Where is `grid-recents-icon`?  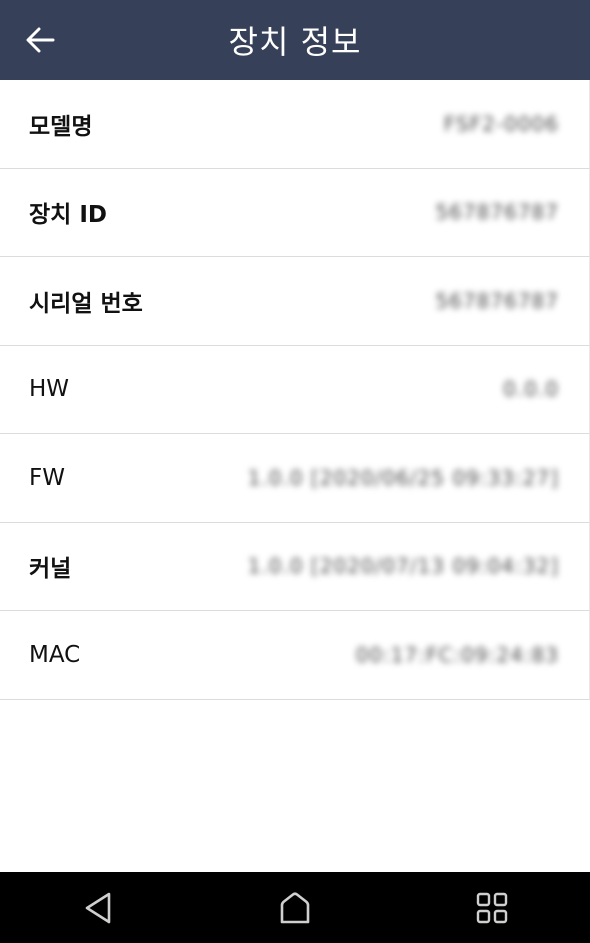 grid-recents-icon is located at coordinates (491, 907).